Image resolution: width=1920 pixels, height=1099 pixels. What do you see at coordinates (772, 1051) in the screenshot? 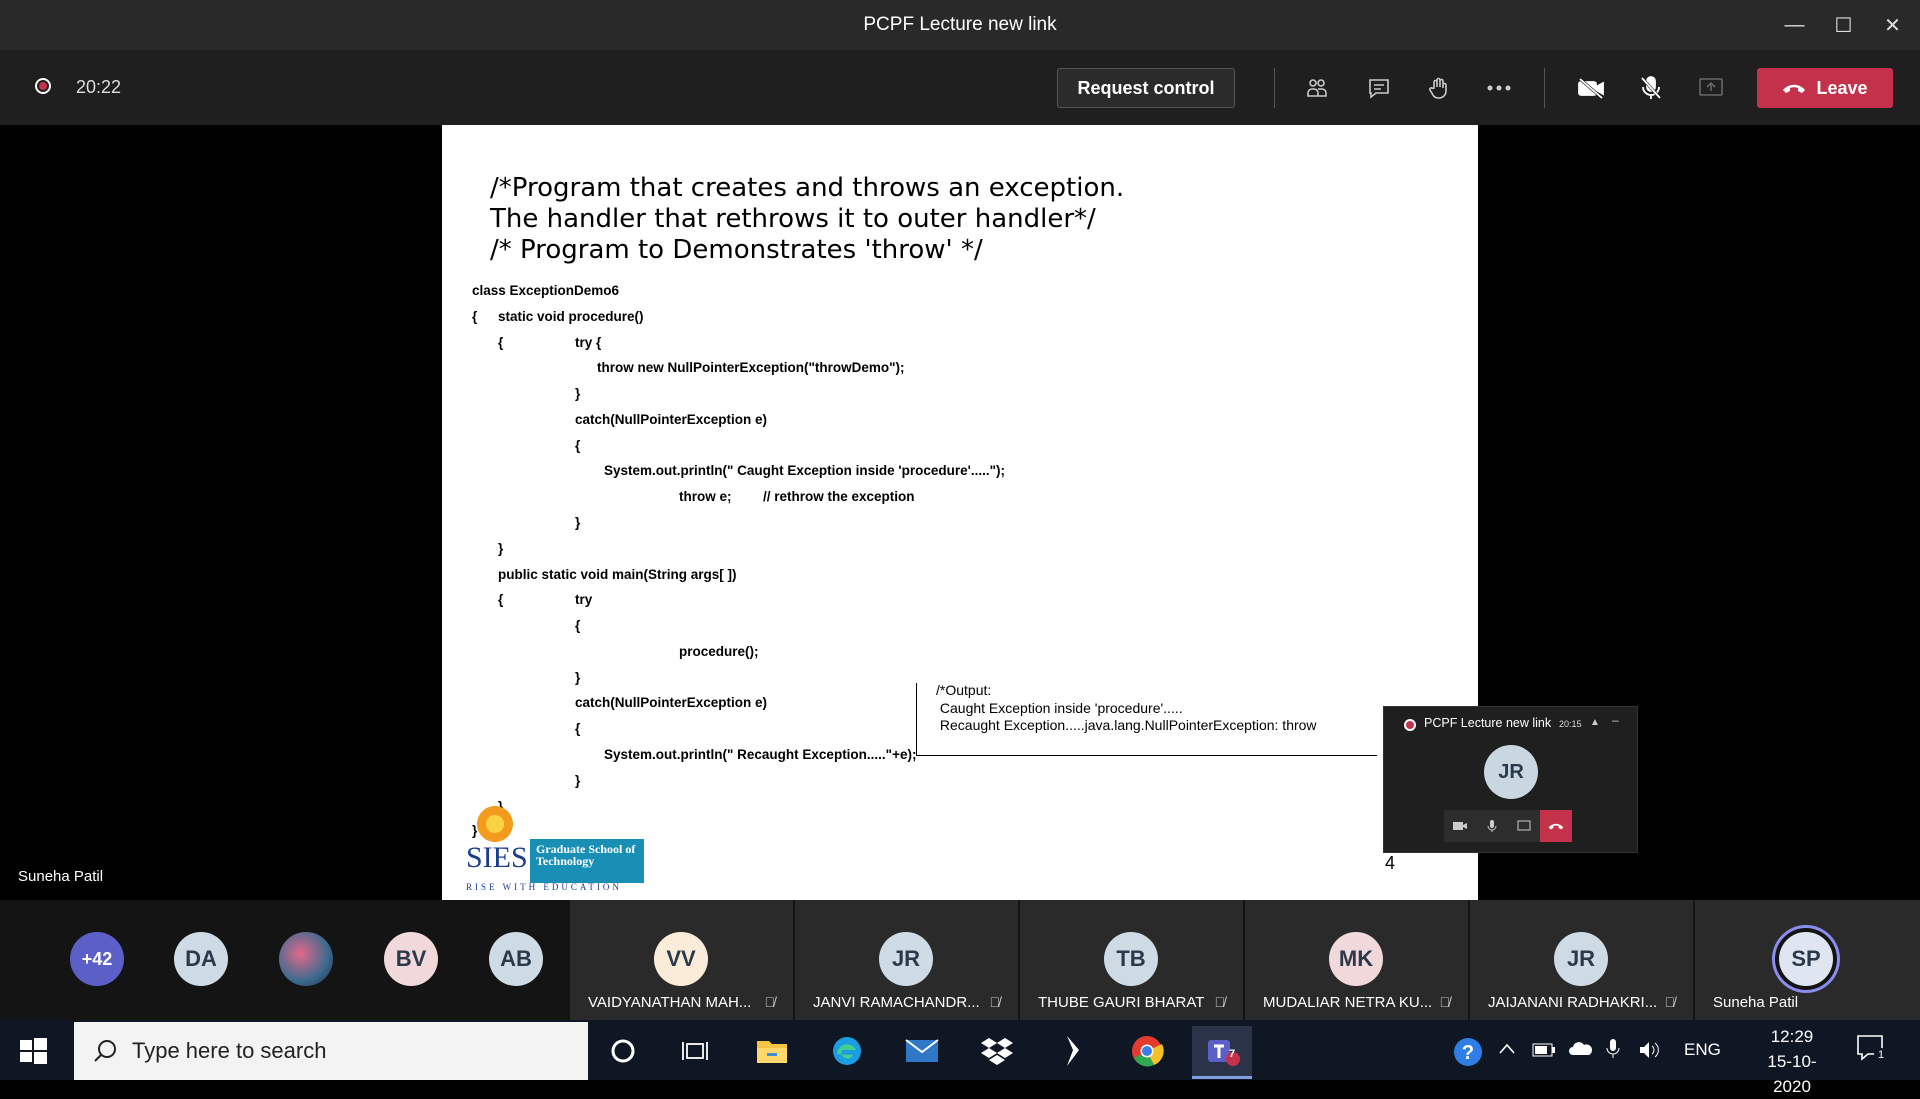
I see `file-explorer-icon` at bounding box center [772, 1051].